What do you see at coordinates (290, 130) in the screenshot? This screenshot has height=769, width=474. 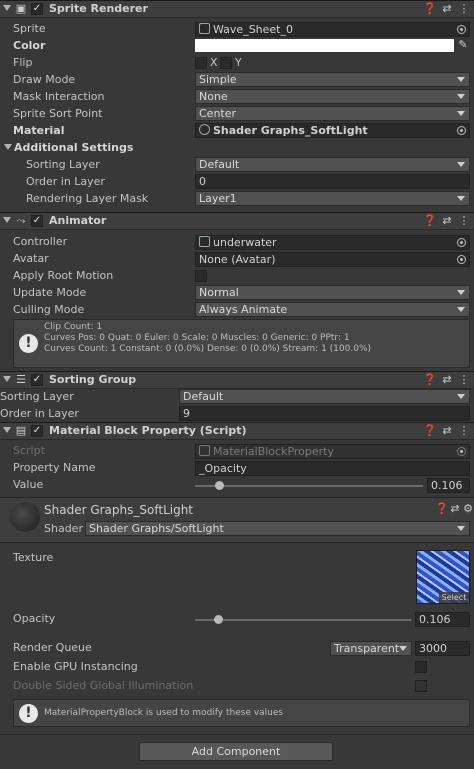 I see `material-value: Shader Graphs_SoftLight` at bounding box center [290, 130].